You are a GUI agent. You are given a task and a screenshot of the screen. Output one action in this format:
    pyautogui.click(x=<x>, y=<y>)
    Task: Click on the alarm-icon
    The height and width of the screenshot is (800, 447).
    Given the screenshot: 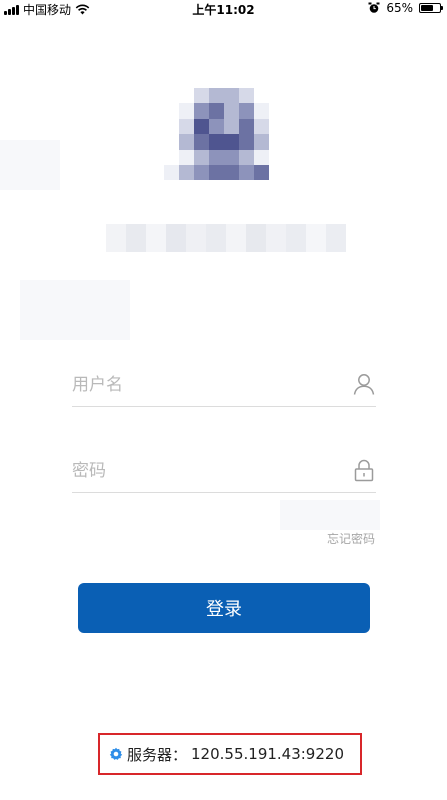 What is the action you would take?
    pyautogui.click(x=374, y=7)
    